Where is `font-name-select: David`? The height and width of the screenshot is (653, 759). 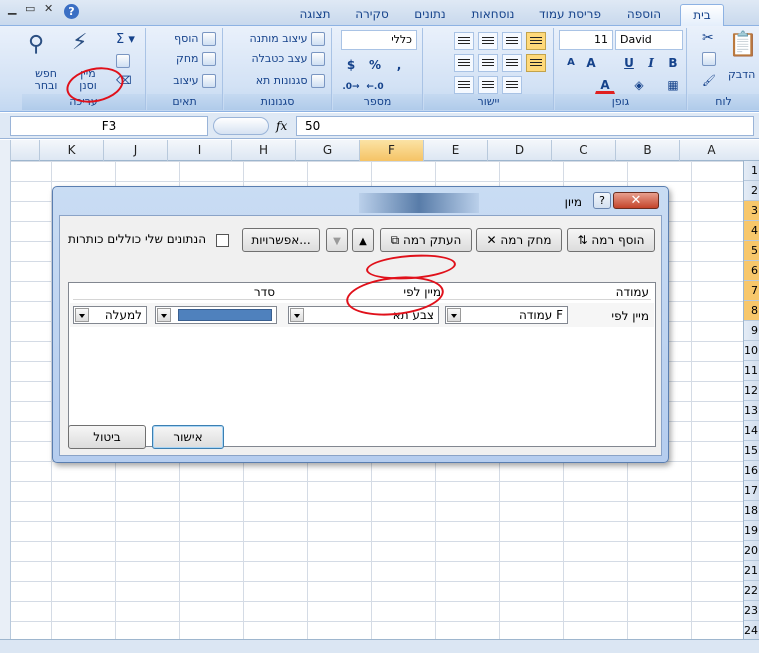 font-name-select: David is located at coordinates (649, 40).